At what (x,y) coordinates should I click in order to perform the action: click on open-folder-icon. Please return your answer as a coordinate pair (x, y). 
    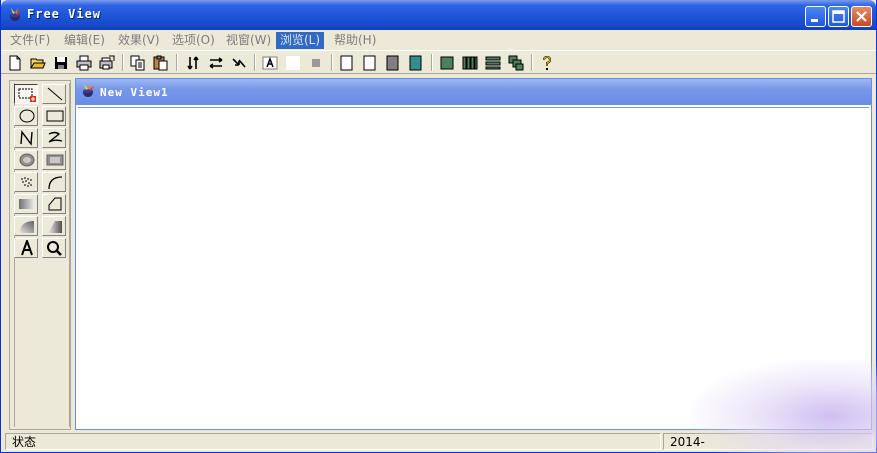
    Looking at the image, I should click on (38, 63).